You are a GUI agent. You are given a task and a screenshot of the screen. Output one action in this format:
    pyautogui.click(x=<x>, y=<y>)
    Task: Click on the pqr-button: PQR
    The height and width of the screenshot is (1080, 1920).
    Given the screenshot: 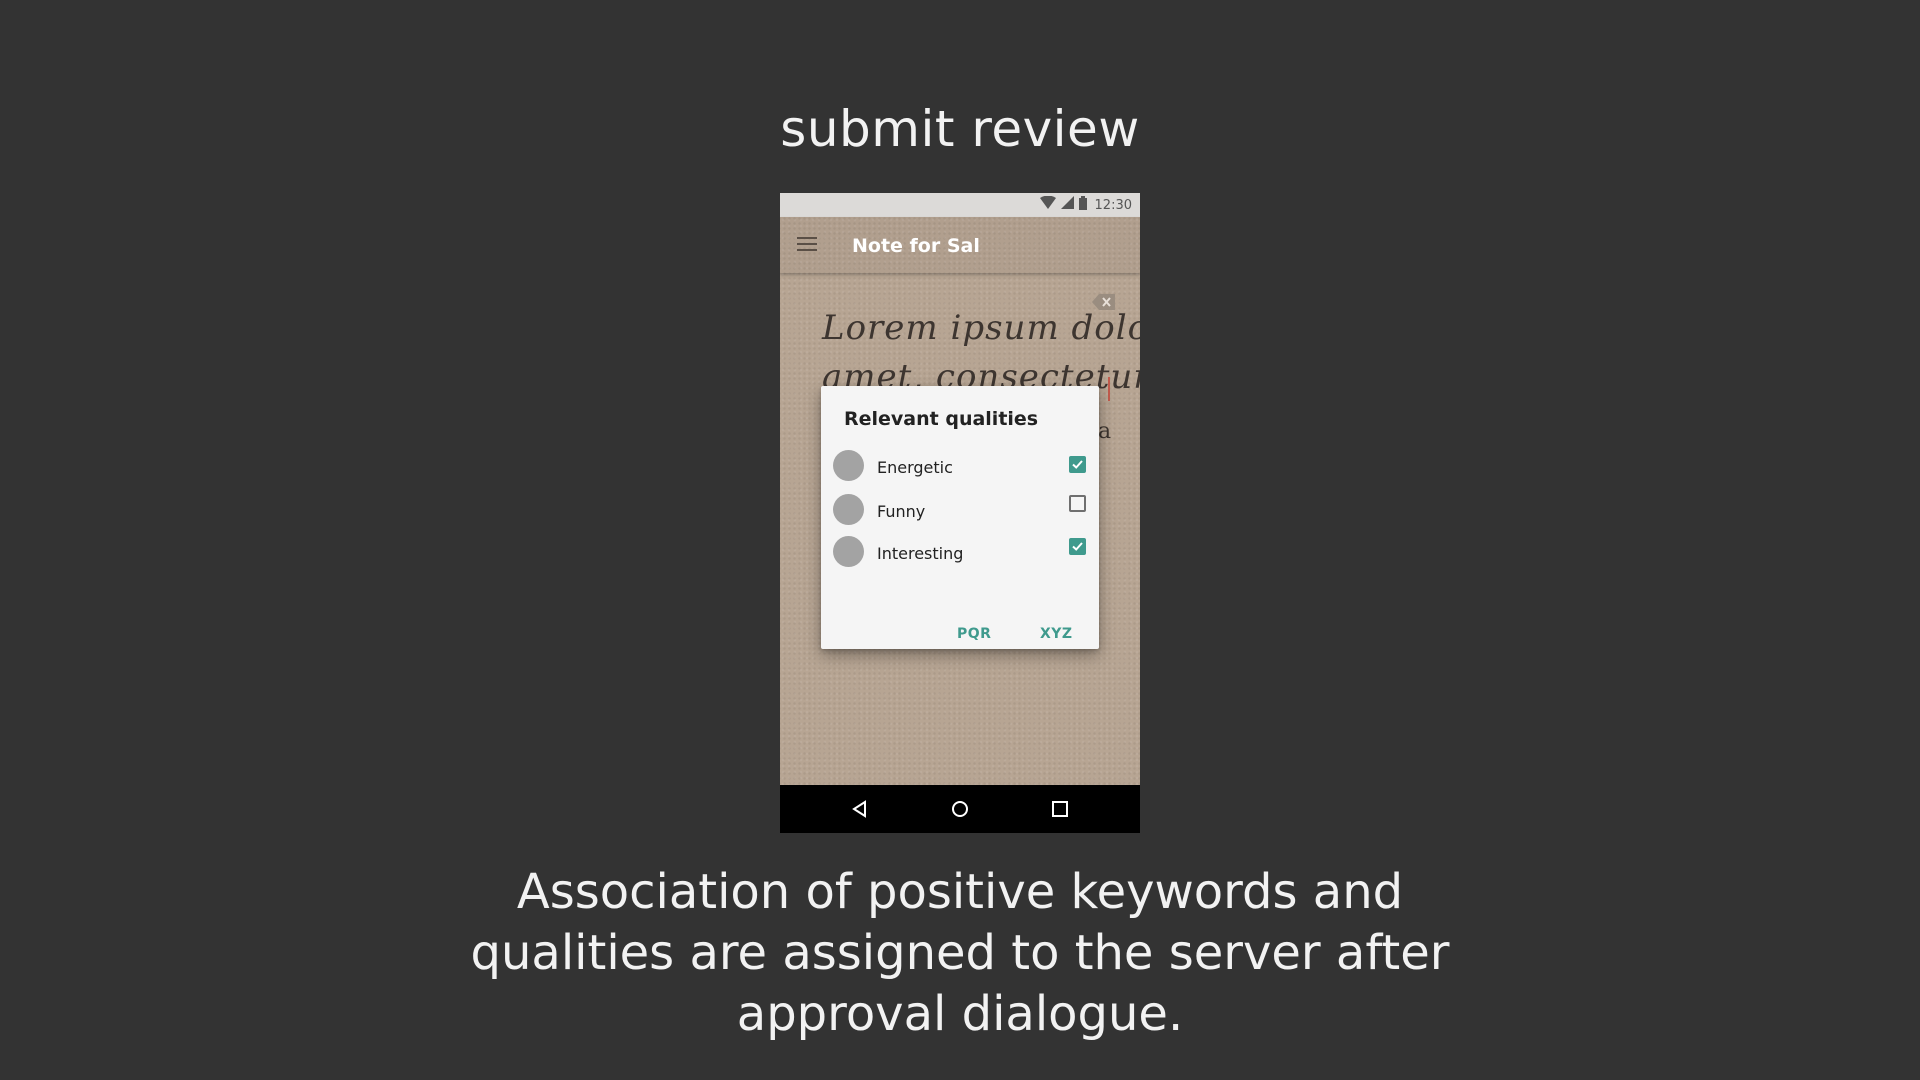 What is the action you would take?
    pyautogui.click(x=974, y=634)
    